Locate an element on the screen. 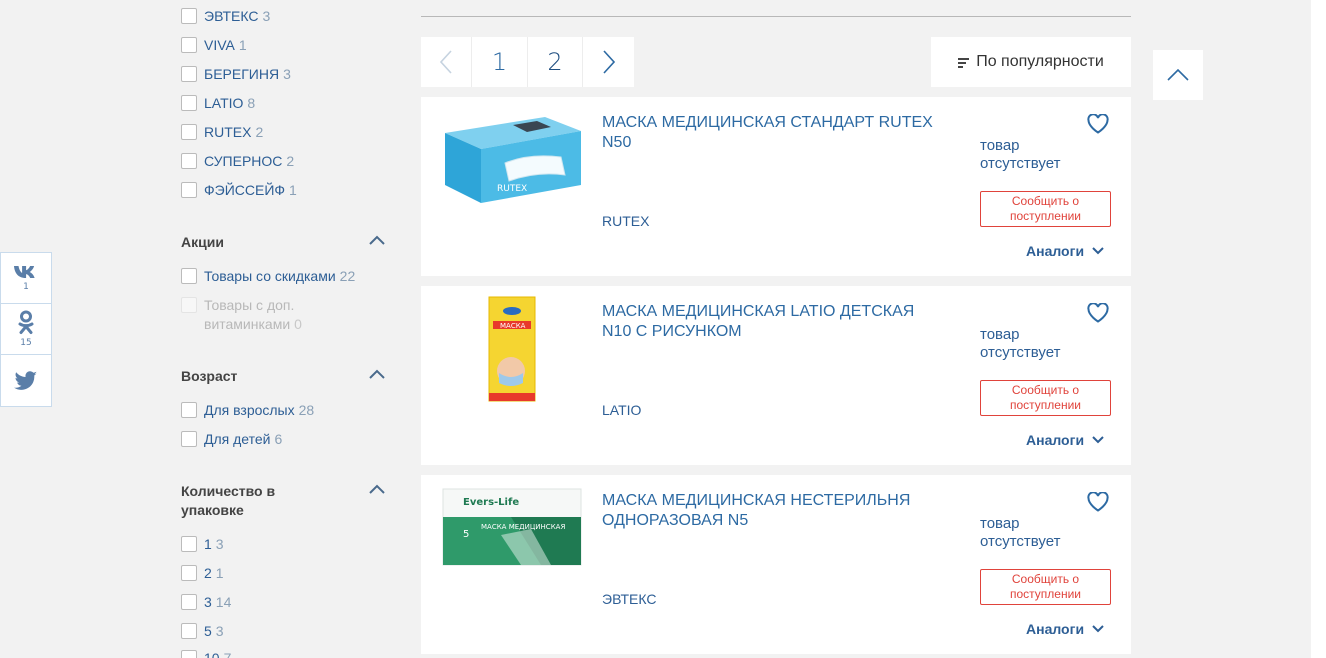 The height and width of the screenshot is (658, 1326). filter-label: 3 is located at coordinates (208, 602).